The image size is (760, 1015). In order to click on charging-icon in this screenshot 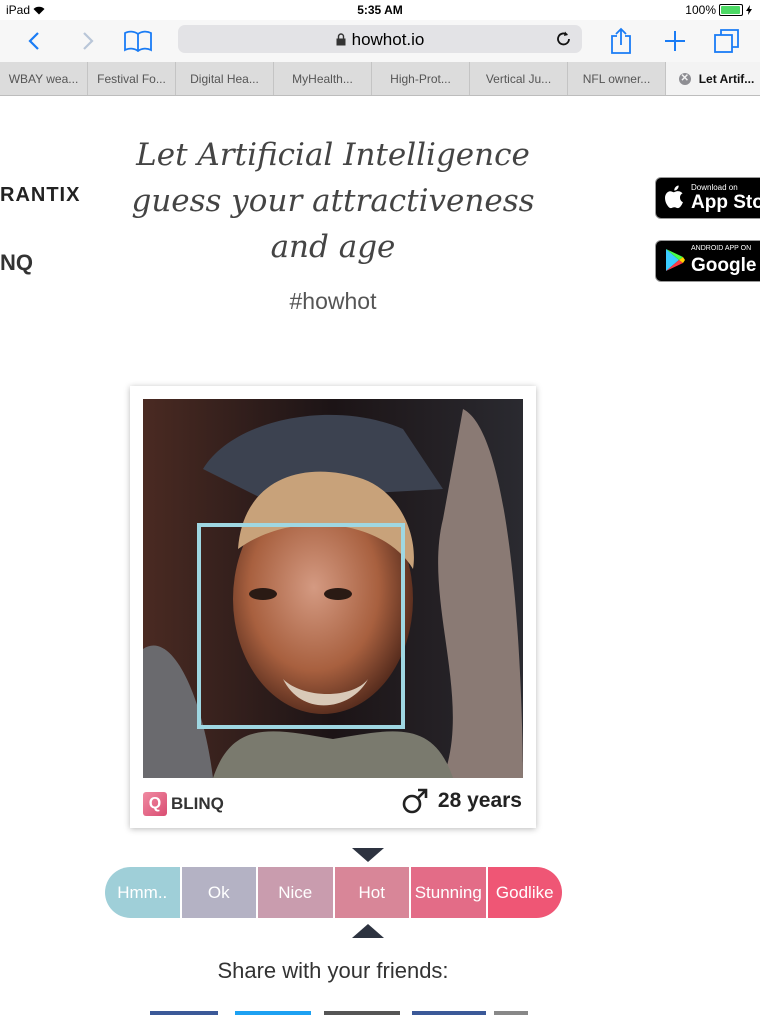, I will do `click(749, 10)`.